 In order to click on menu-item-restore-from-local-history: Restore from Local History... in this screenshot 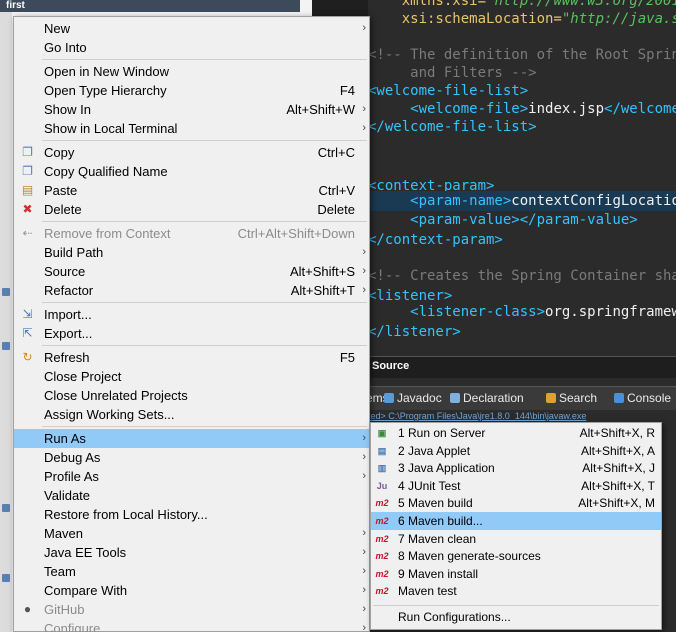, I will do `click(191, 514)`.